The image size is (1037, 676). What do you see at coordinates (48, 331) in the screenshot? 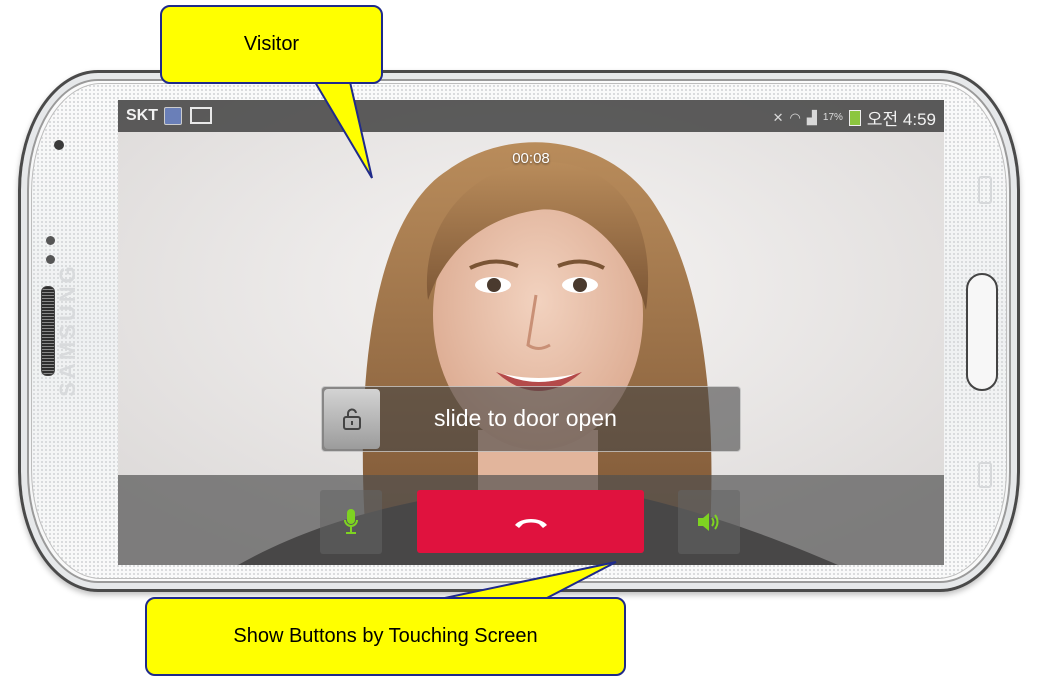
I see `earpiece-speaker` at bounding box center [48, 331].